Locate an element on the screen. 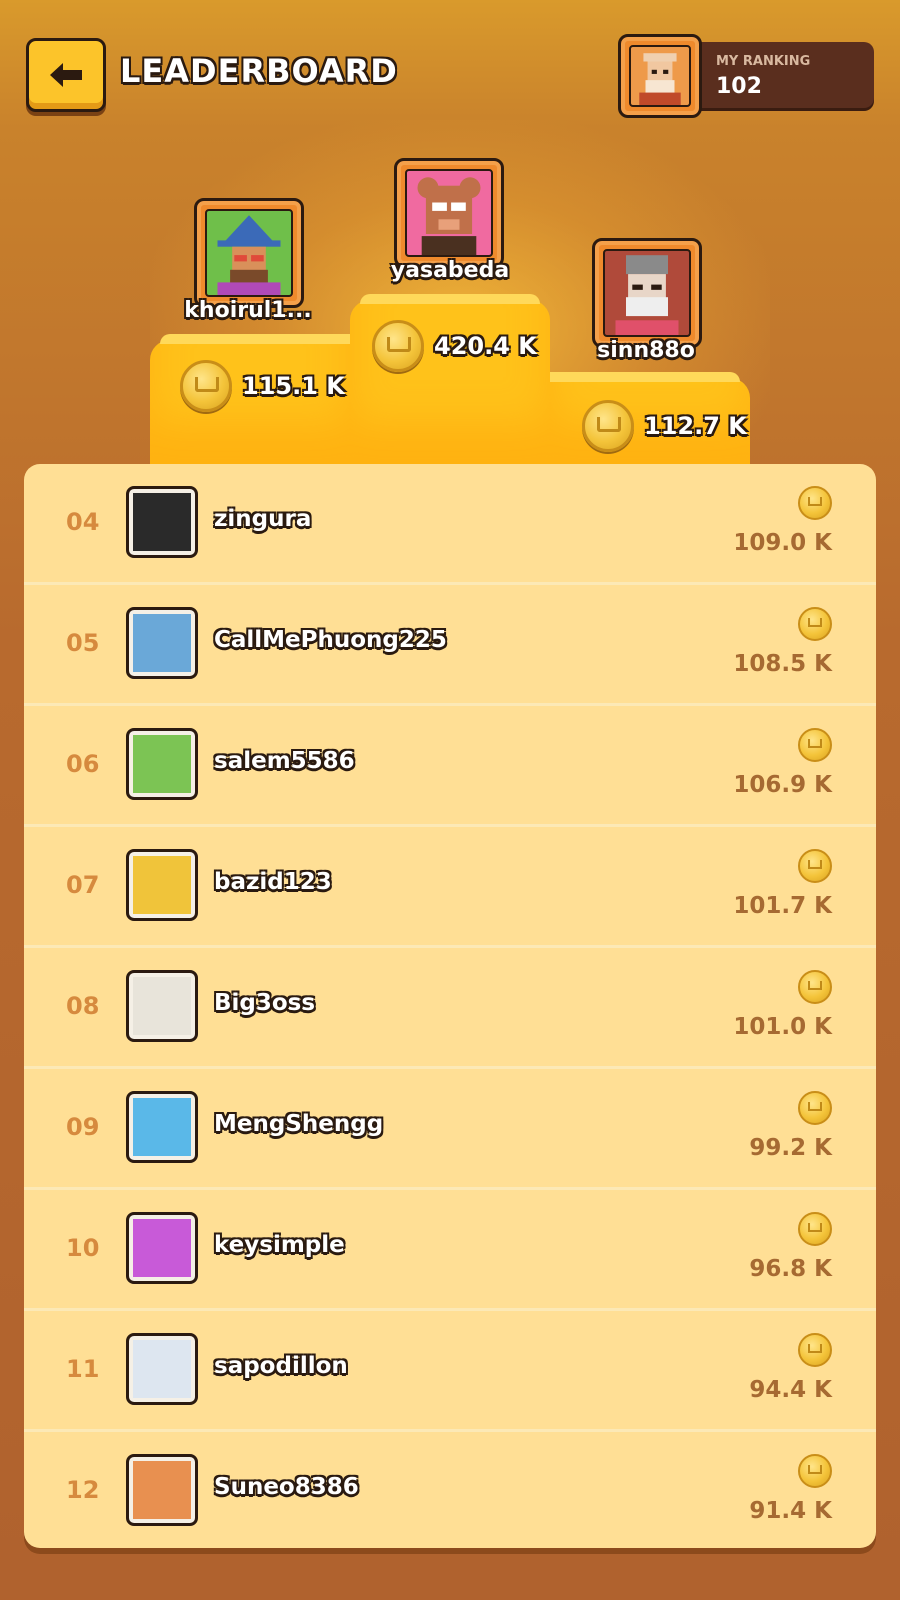 This screenshot has width=900, height=1600. podium-second-avatar is located at coordinates (249, 253).